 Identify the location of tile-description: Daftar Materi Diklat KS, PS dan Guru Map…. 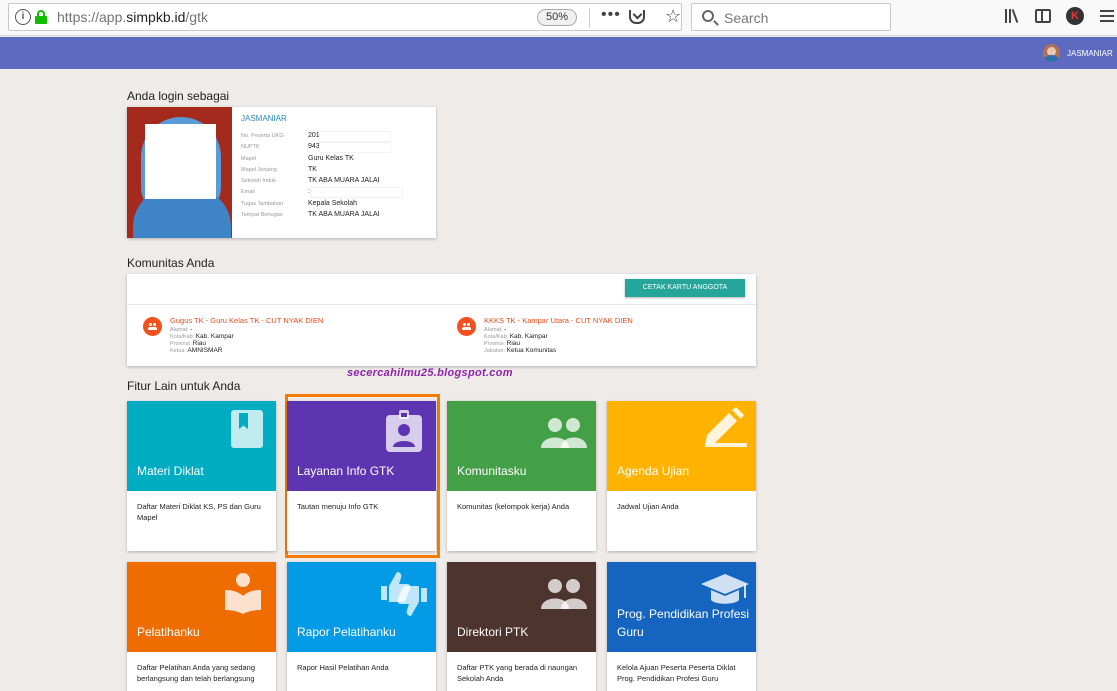
(199, 512).